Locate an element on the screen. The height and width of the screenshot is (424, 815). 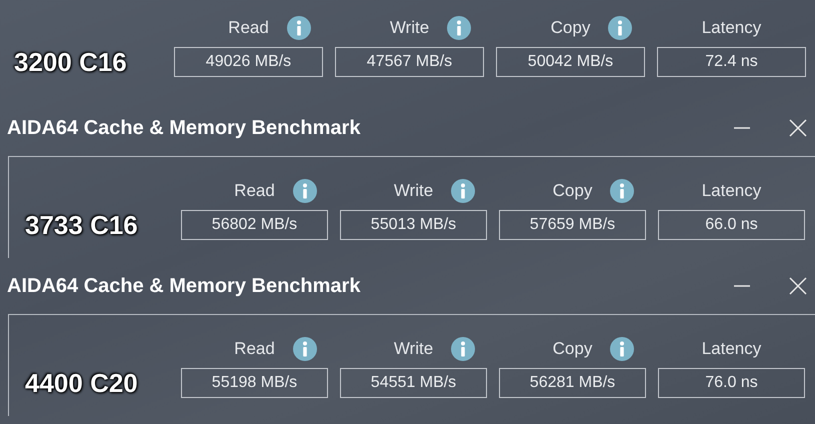
config-label: 3200 C16 is located at coordinates (70, 62).